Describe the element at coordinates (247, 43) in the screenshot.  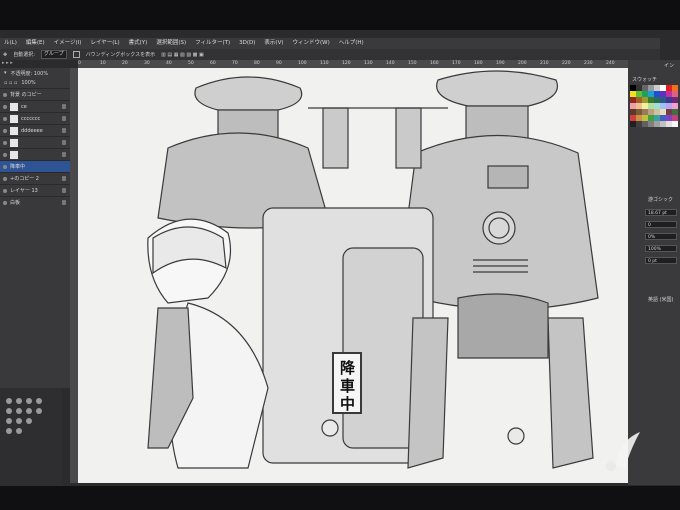
I see `menu-item-3d: 3D(D)` at that location.